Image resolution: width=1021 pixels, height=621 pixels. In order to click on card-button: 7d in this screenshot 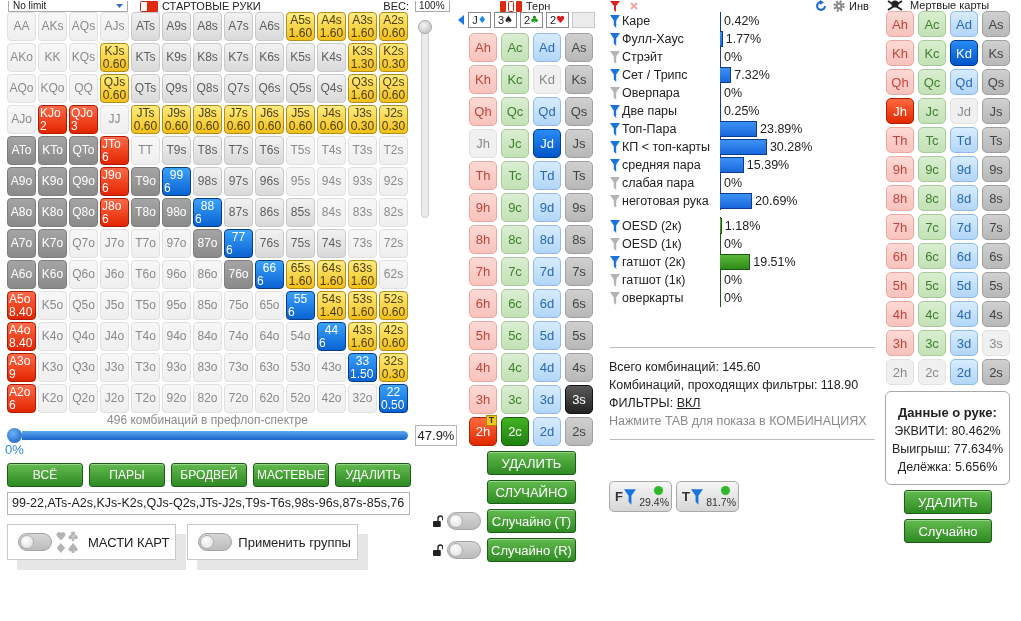, I will do `click(547, 271)`.